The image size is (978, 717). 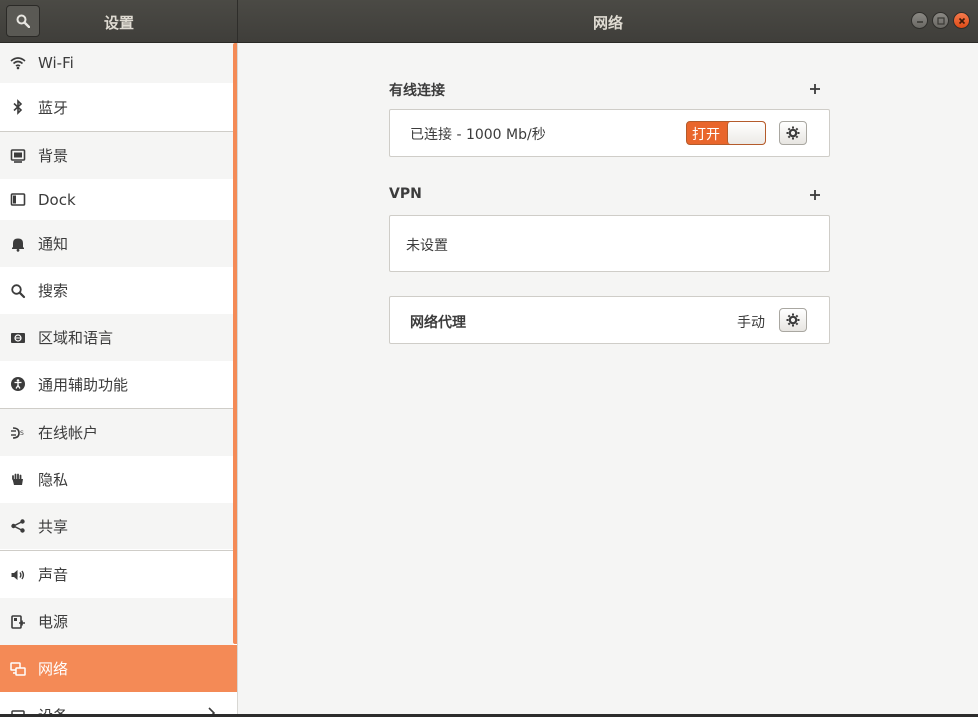 What do you see at coordinates (116, 526) in the screenshot?
I see `sidebar-item-sharing: 共享` at bounding box center [116, 526].